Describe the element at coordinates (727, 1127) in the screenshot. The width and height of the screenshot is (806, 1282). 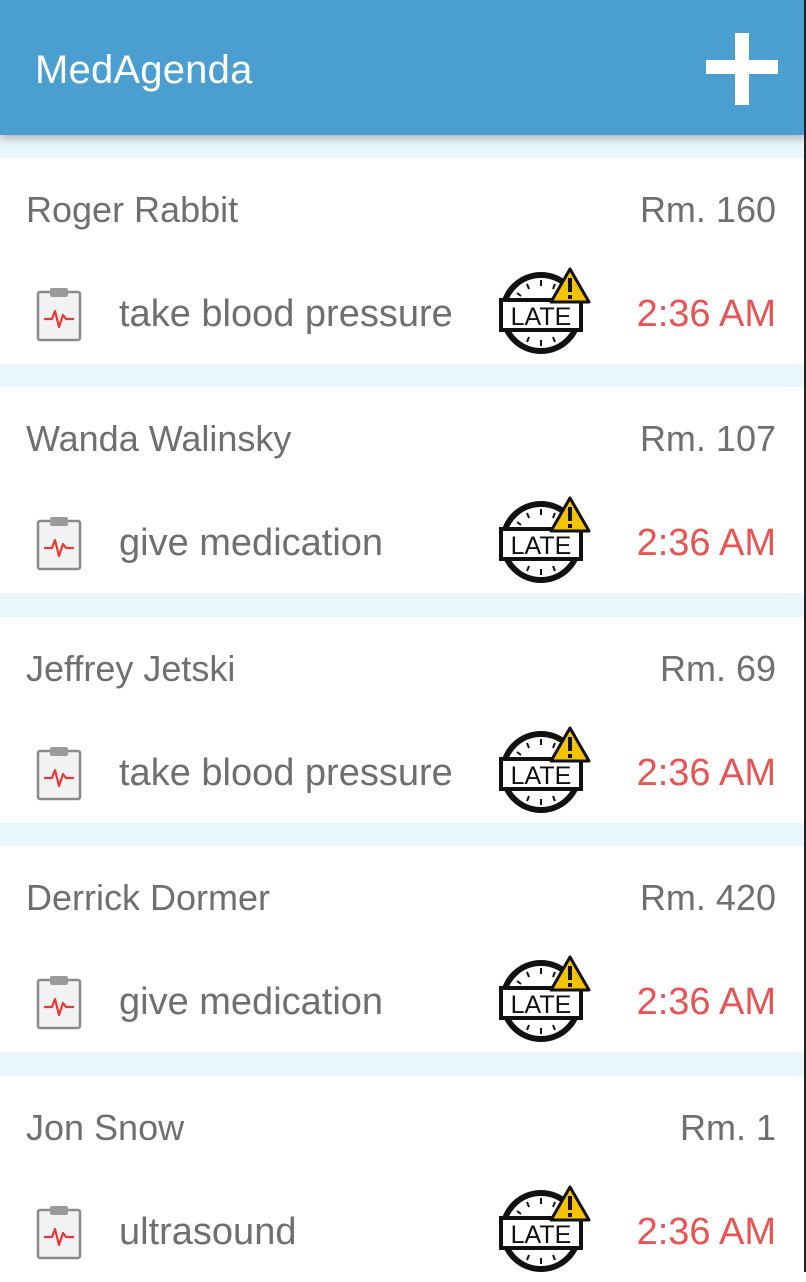
I see `room-number: Rm. 1` at that location.